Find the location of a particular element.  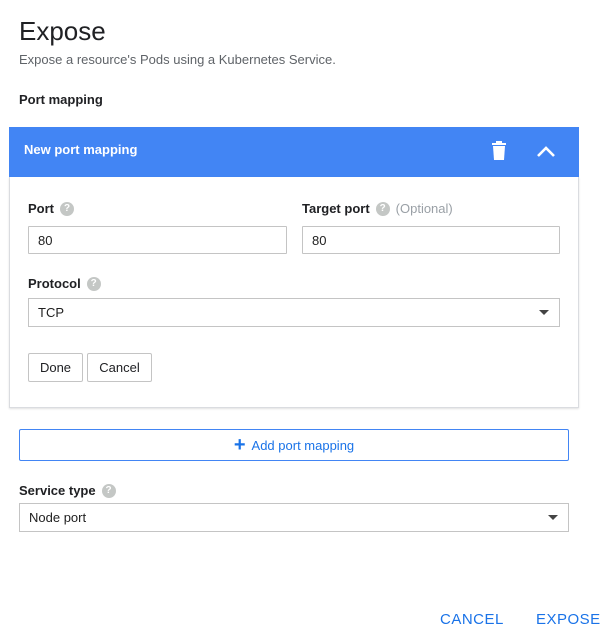

page-title: Expose is located at coordinates (62, 31).